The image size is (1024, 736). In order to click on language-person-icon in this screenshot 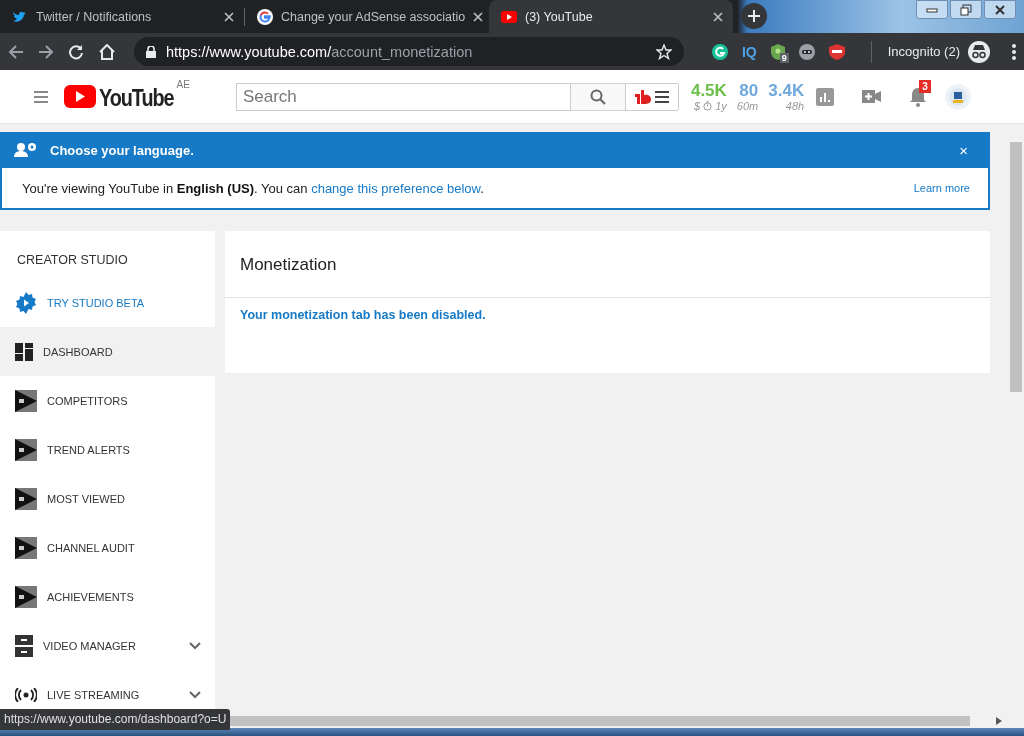, I will do `click(26, 150)`.